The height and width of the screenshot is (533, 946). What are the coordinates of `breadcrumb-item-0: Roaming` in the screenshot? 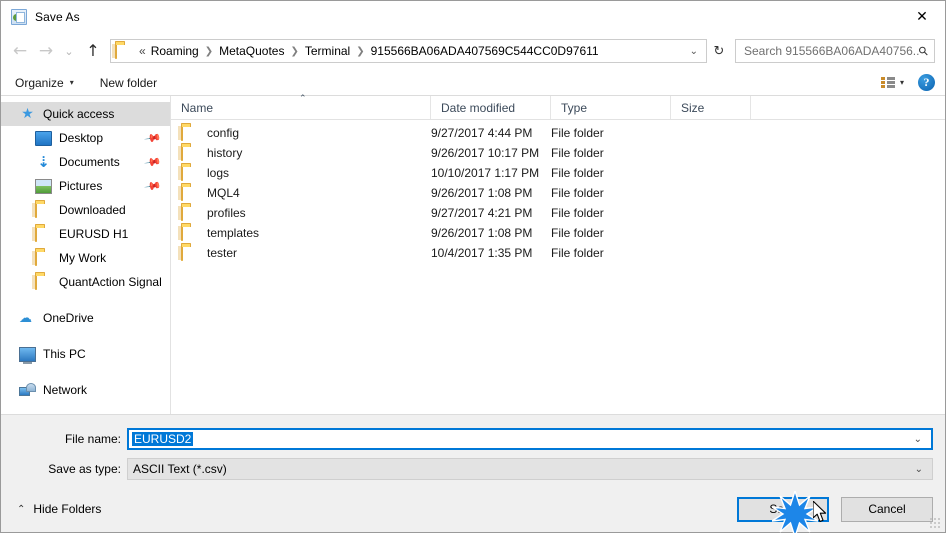 It's located at (175, 51).